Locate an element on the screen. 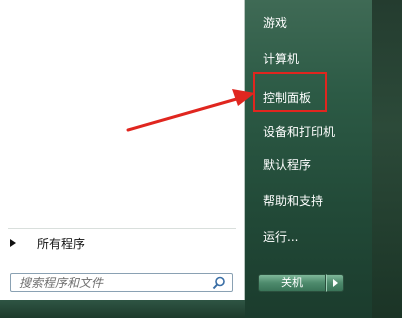  search-input is located at coordinates (112, 282).